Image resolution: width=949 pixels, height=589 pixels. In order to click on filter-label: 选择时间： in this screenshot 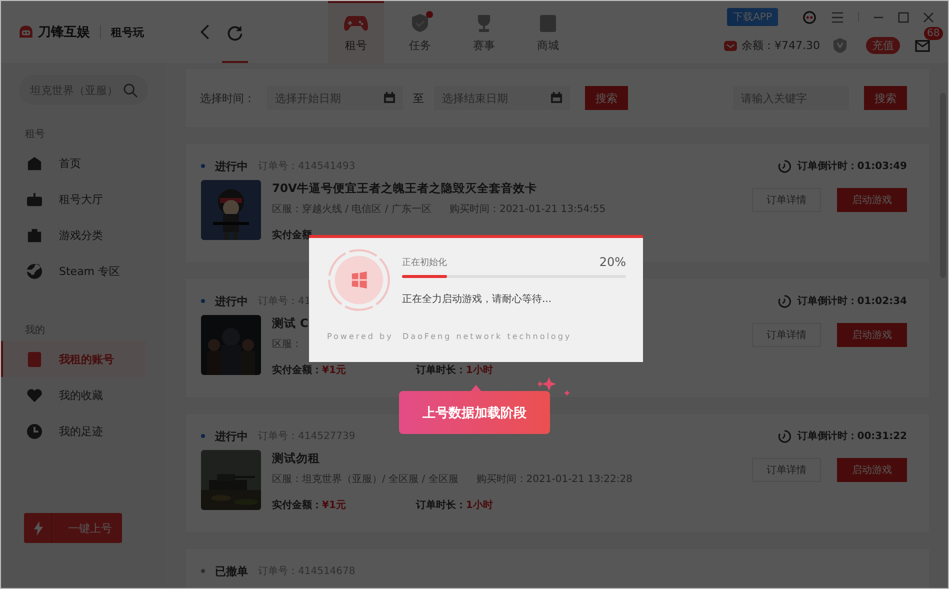, I will do `click(227, 98)`.